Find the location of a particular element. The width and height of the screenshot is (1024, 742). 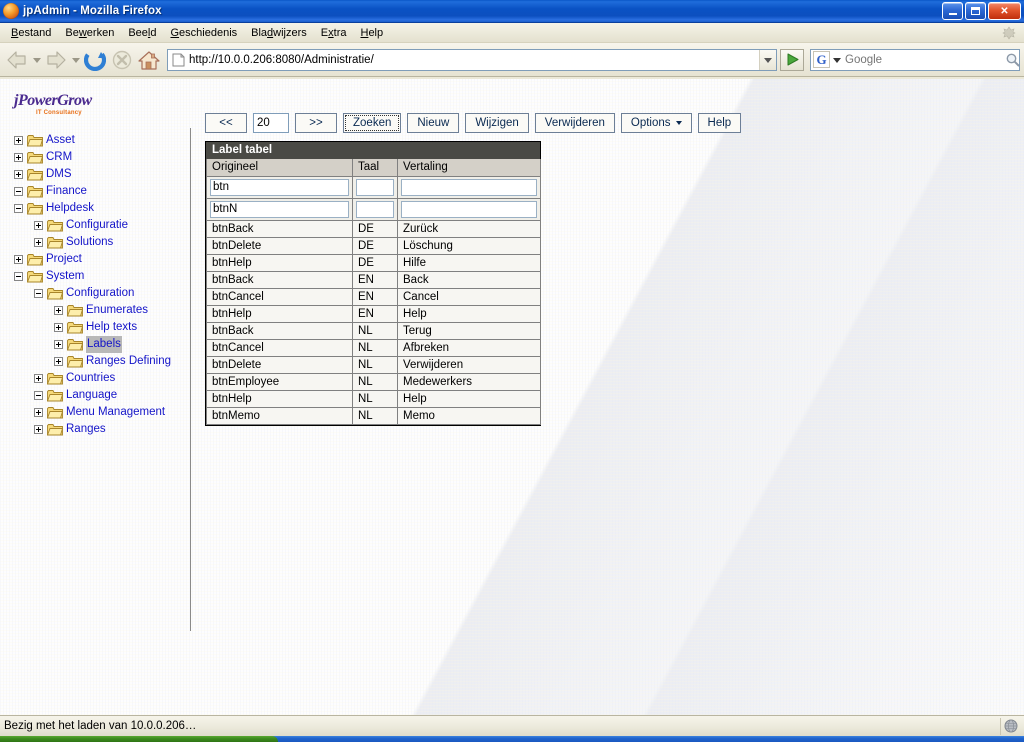

table-row: btnEmployee NL Medewerkers is located at coordinates (373, 381).